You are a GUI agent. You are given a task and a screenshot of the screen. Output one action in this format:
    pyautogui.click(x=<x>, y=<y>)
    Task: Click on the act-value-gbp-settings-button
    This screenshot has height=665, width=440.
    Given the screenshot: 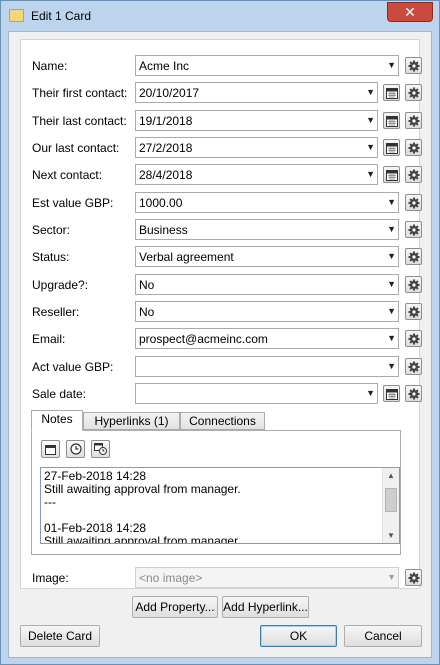 What is the action you would take?
    pyautogui.click(x=413, y=366)
    